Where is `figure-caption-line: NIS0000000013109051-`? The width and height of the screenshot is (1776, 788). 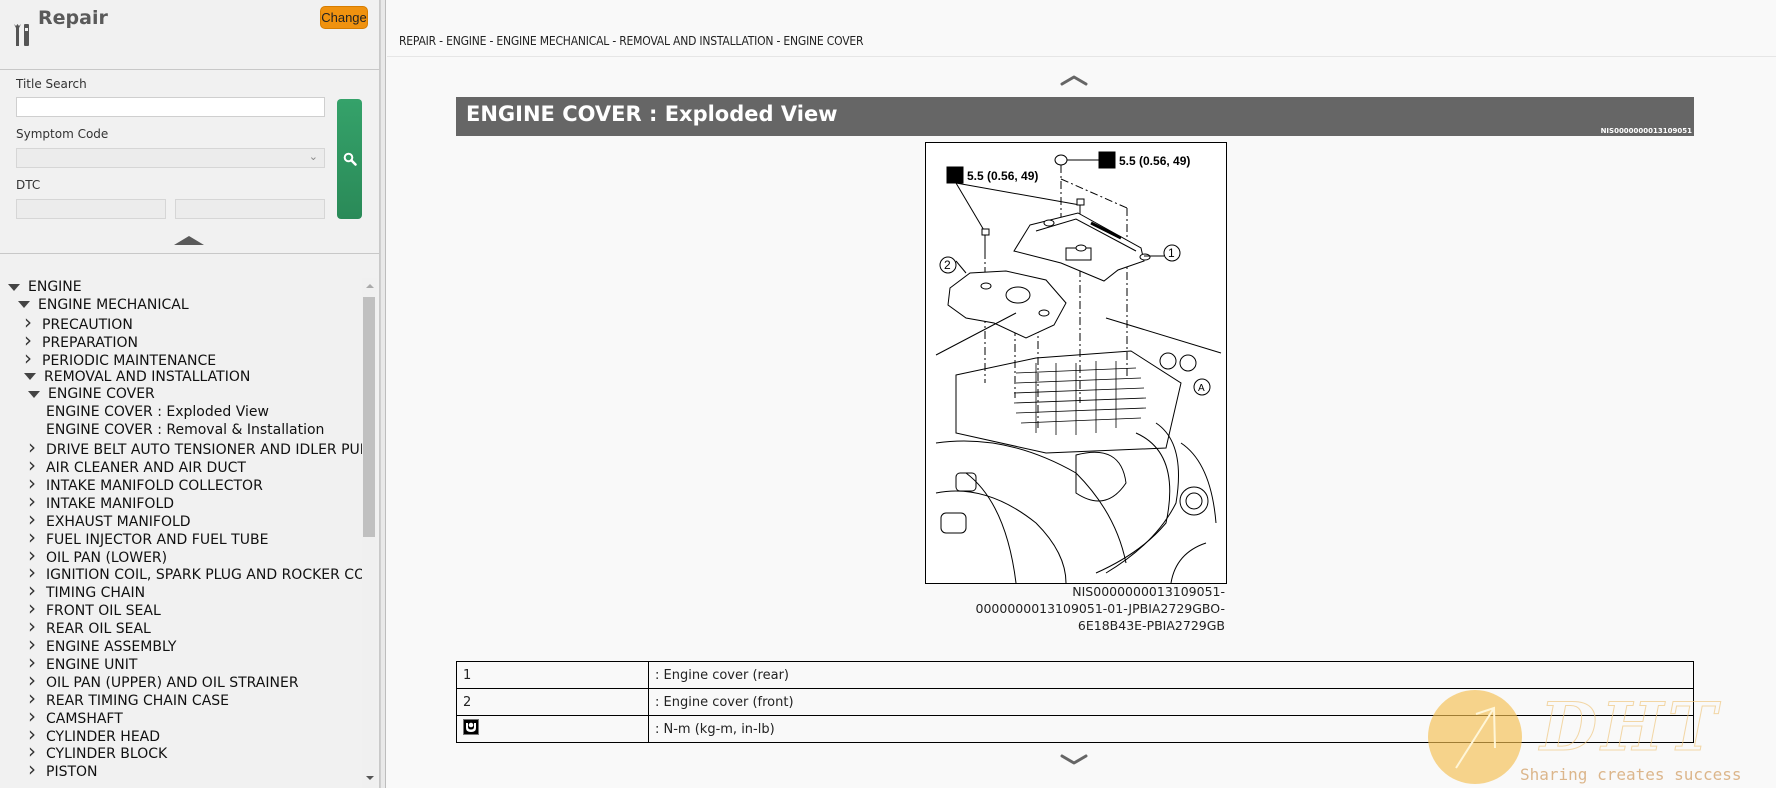
figure-caption-line: NIS0000000013109051- is located at coordinates (1148, 591).